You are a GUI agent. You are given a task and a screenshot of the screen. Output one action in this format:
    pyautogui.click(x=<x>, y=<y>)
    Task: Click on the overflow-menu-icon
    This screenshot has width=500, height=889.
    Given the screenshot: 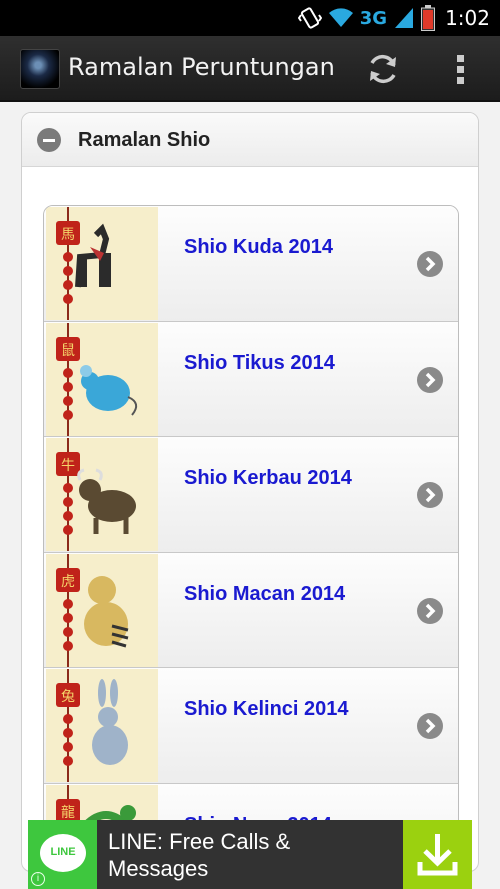 What is the action you would take?
    pyautogui.click(x=460, y=69)
    